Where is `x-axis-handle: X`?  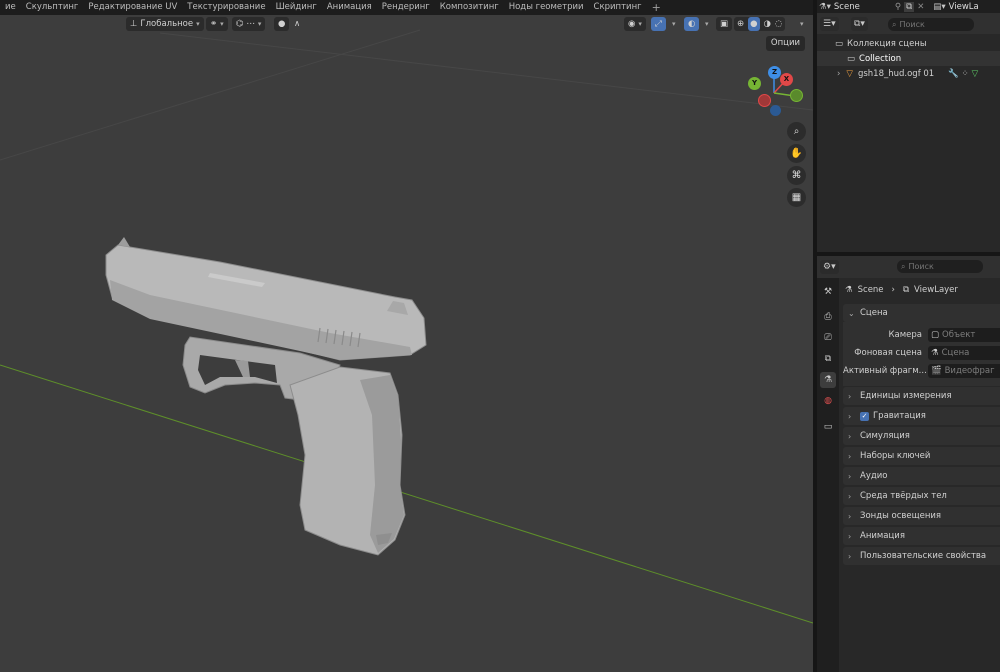 x-axis-handle: X is located at coordinates (786, 79).